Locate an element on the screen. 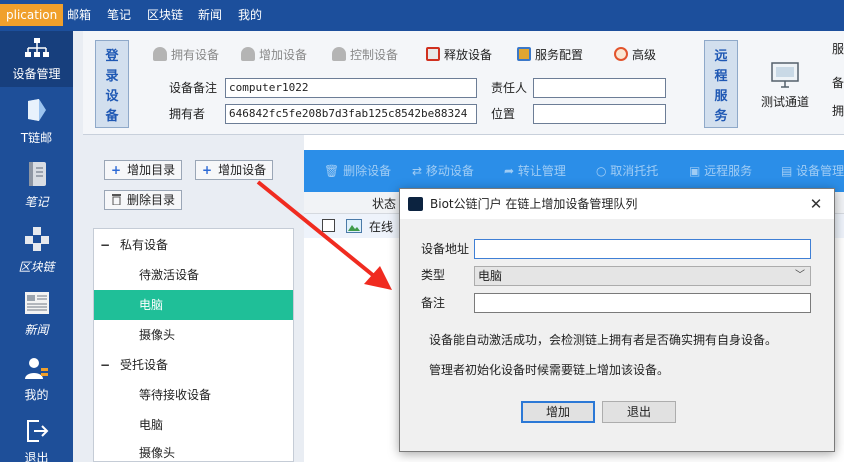 The image size is (844, 462). location-field is located at coordinates (599, 114).